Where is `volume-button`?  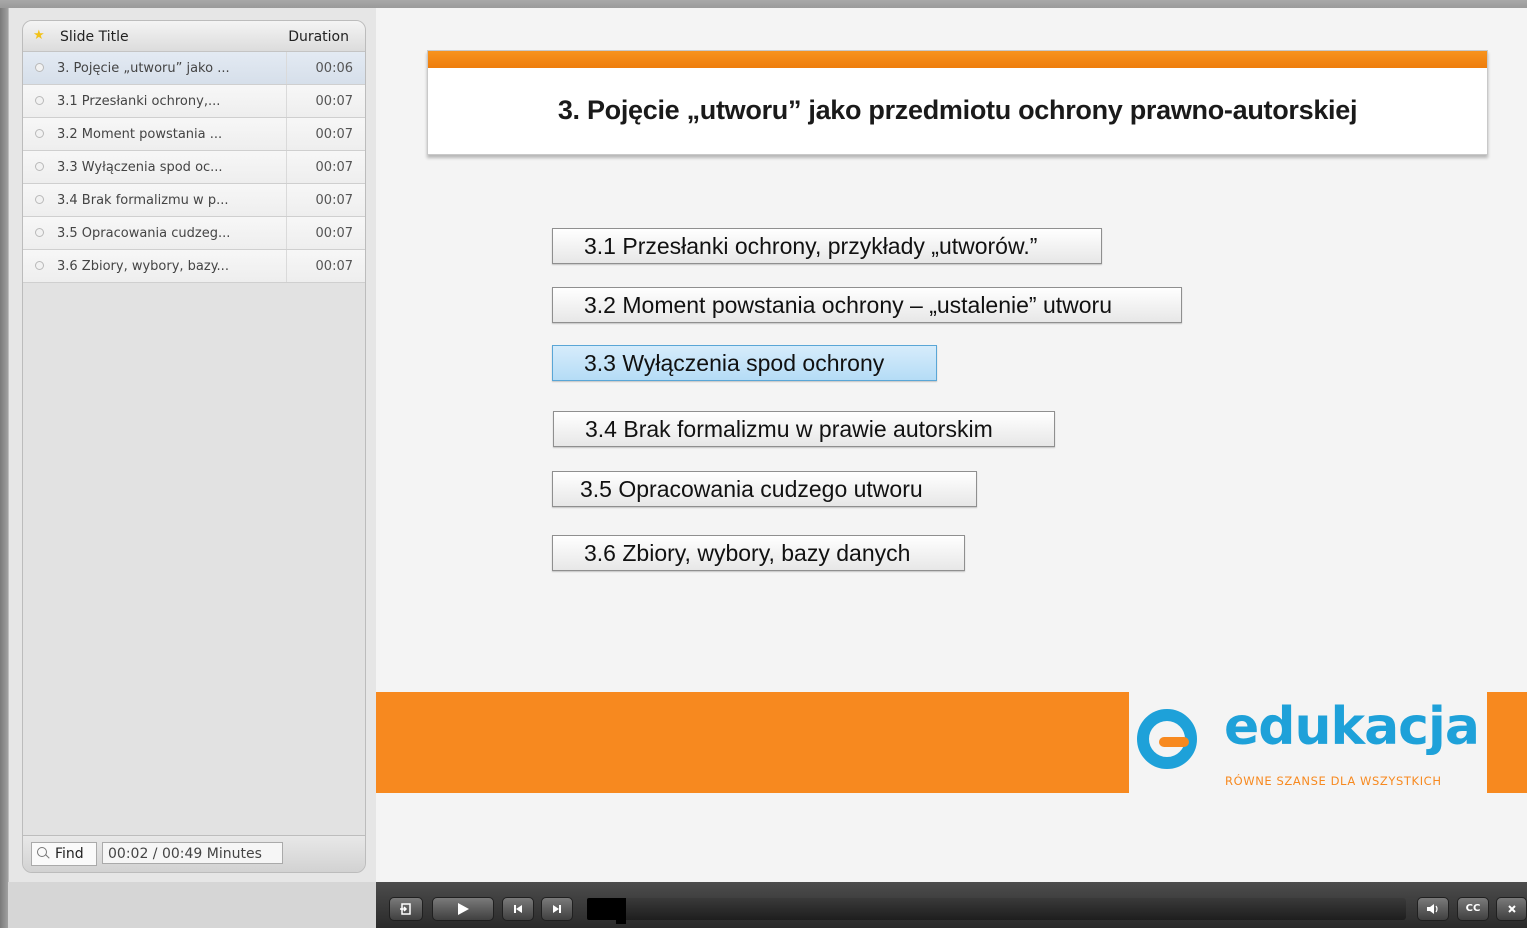 volume-button is located at coordinates (1433, 909).